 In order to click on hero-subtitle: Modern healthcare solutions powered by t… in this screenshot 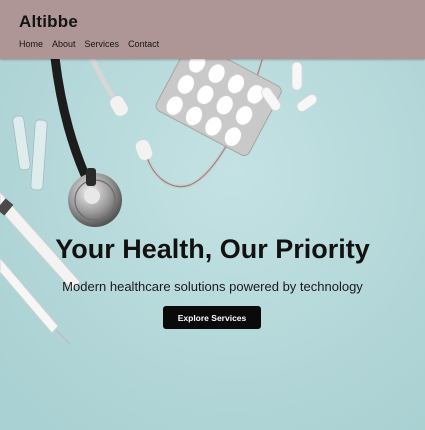, I will do `click(212, 286)`.